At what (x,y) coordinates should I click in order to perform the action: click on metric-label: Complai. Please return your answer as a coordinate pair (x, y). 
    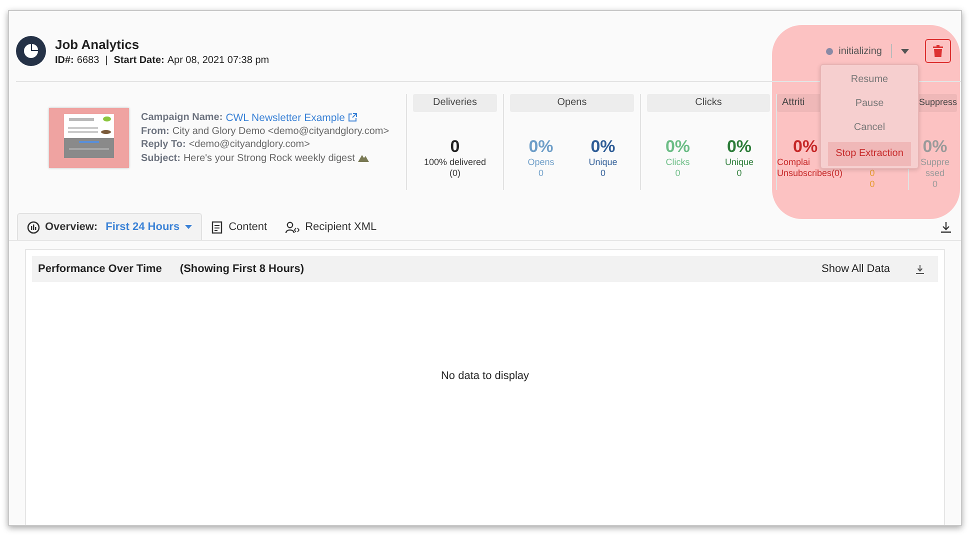
    Looking at the image, I should click on (793, 162).